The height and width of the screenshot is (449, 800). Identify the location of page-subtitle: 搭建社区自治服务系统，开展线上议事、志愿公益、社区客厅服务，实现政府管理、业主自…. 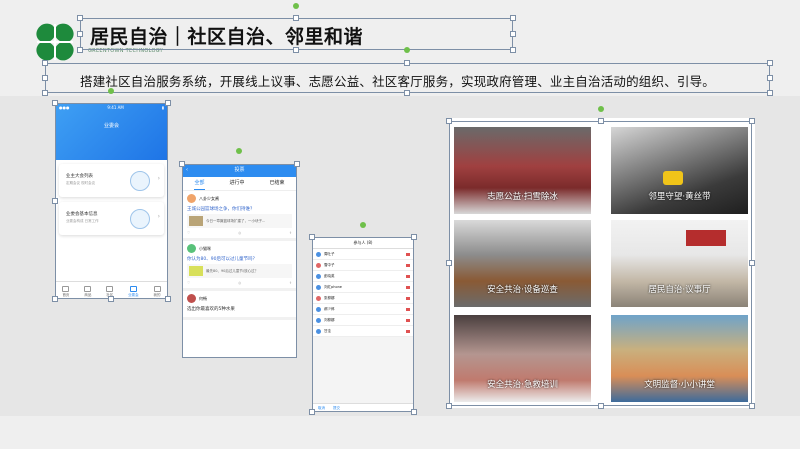
(398, 81).